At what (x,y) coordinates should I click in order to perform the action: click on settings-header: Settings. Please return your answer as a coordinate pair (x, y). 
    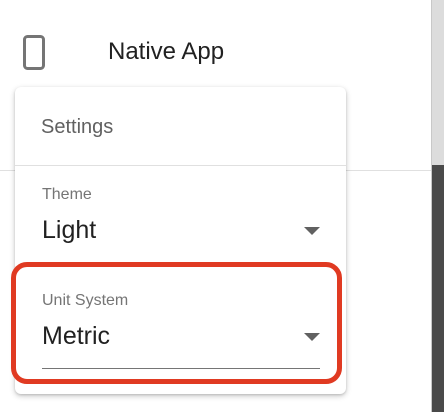
    Looking at the image, I should click on (180, 126).